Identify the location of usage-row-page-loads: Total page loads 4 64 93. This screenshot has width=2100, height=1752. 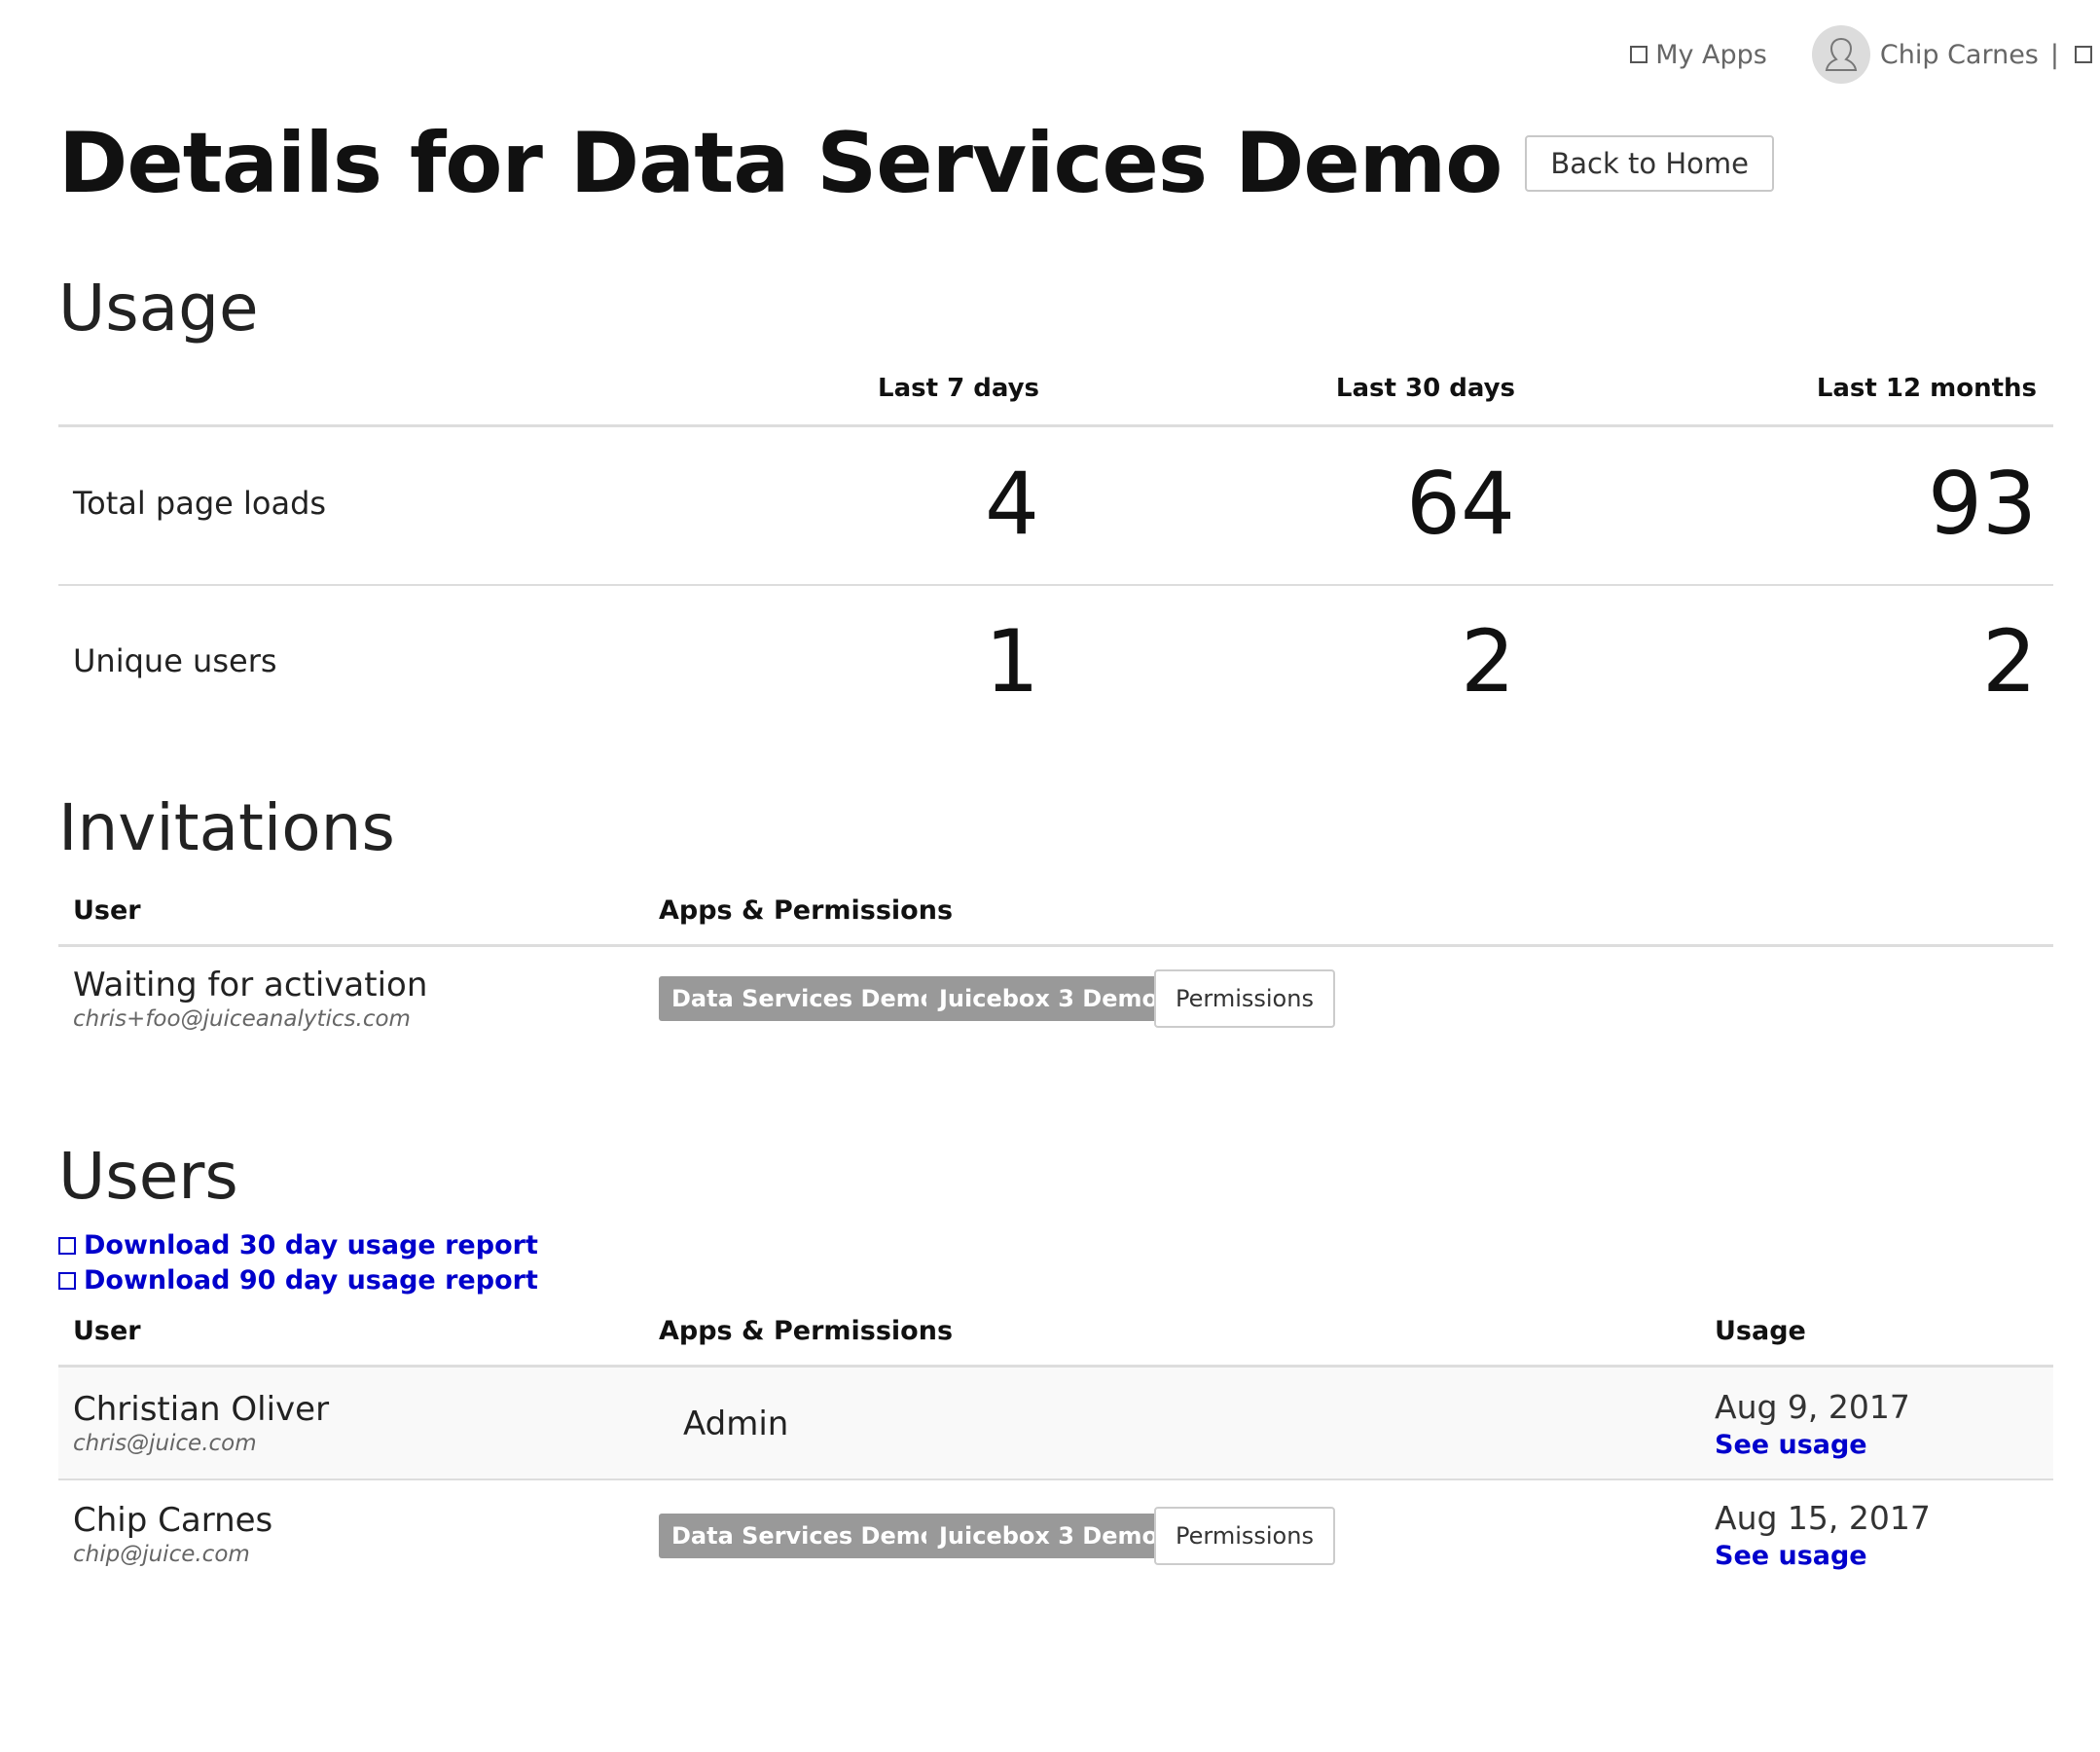
(1055, 506).